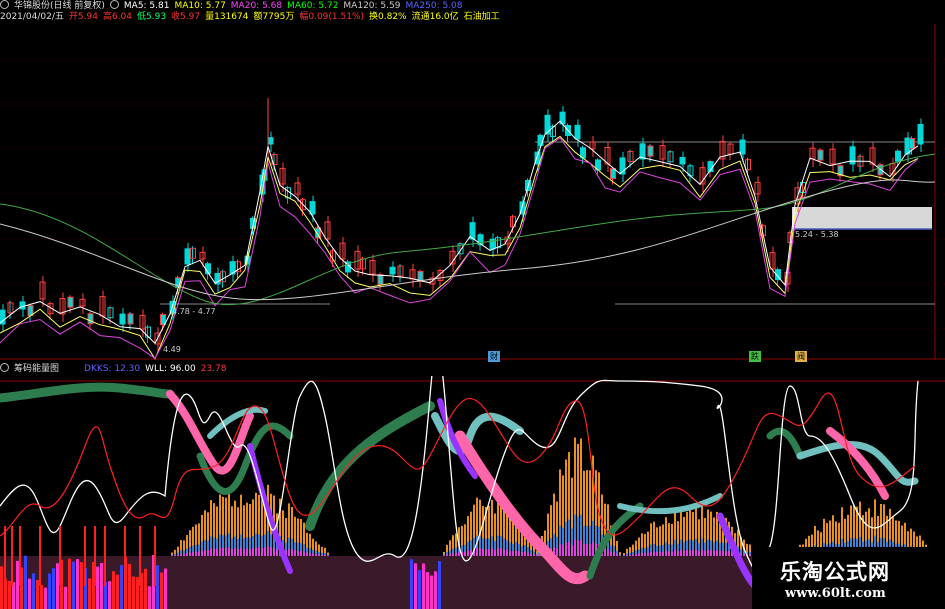  What do you see at coordinates (227, 17) in the screenshot?
I see `quote-item-4: 量131674` at bounding box center [227, 17].